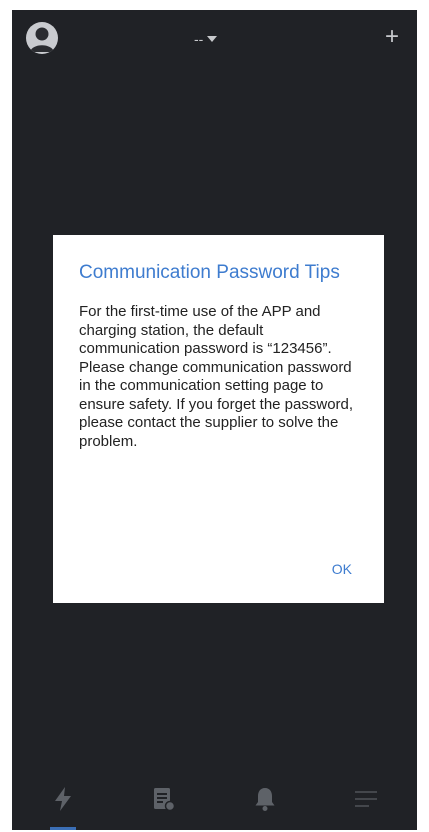 The image size is (429, 832). I want to click on nav-item-charging, so click(63, 799).